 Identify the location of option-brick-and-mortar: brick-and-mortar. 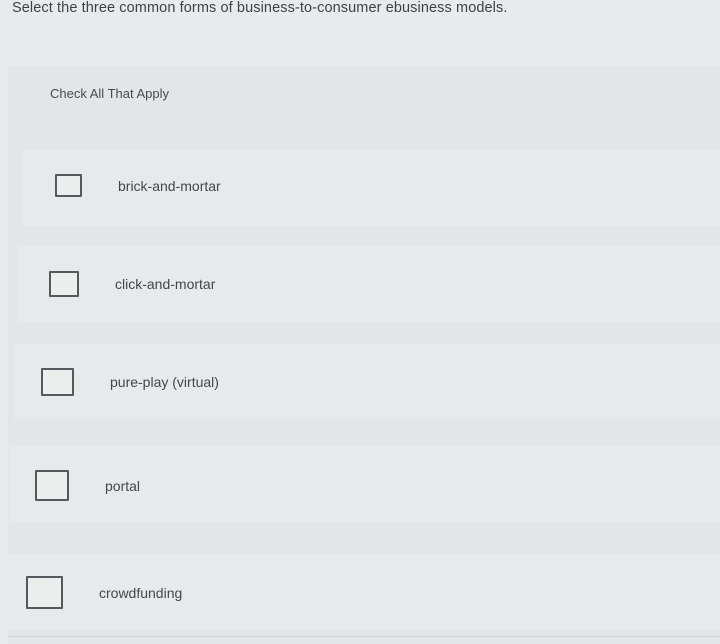
(138, 185).